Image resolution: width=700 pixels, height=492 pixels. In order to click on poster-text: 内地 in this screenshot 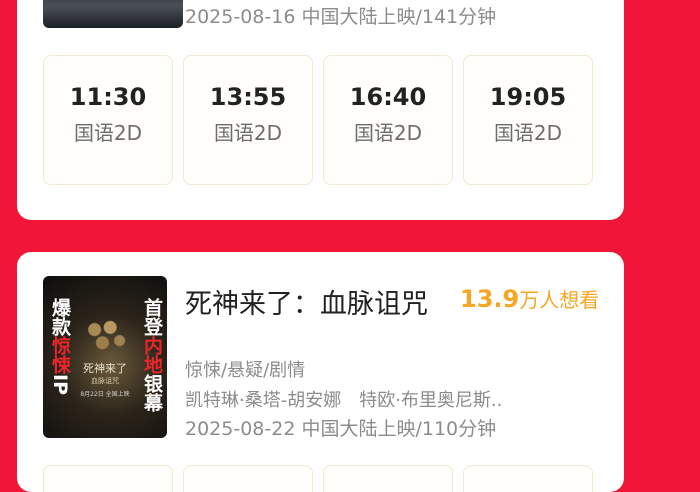, I will do `click(152, 355)`.